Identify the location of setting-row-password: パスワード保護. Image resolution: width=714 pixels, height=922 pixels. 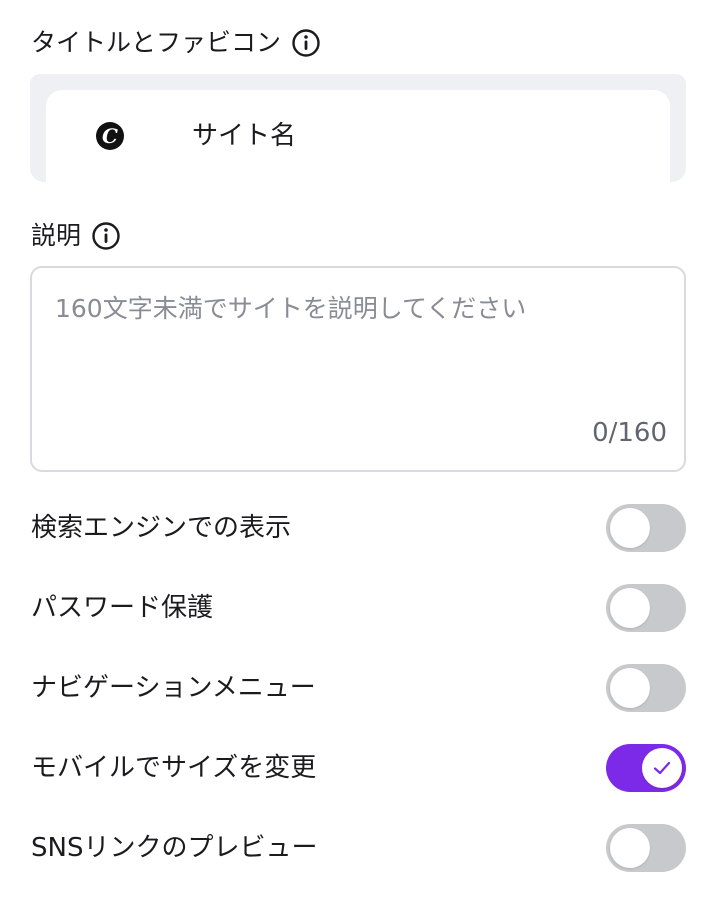
(358, 608).